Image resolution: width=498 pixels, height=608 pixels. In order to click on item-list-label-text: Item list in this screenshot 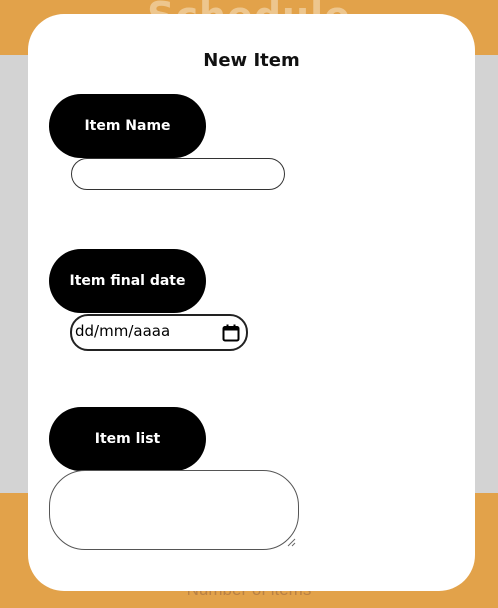, I will do `click(127, 439)`.